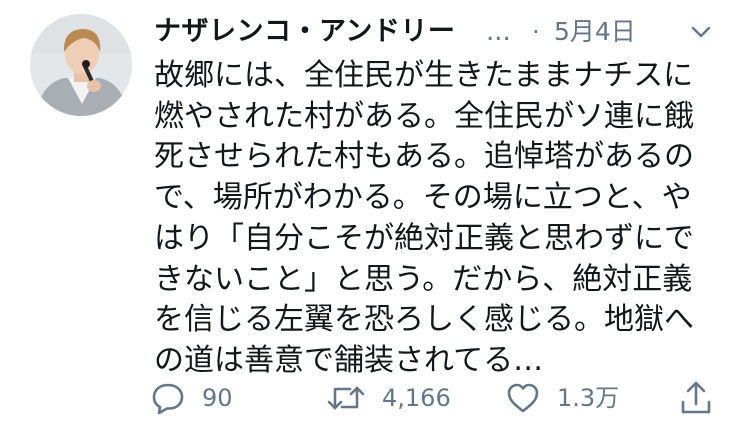 The height and width of the screenshot is (434, 750). Describe the element at coordinates (701, 32) in the screenshot. I see `chevron-down-icon` at that location.